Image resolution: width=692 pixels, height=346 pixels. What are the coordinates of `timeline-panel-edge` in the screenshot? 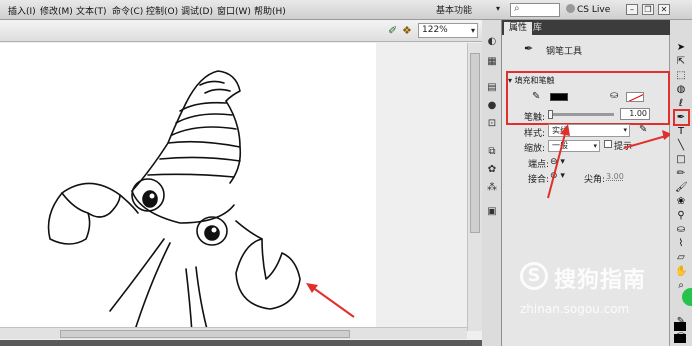 It's located at (241, 343).